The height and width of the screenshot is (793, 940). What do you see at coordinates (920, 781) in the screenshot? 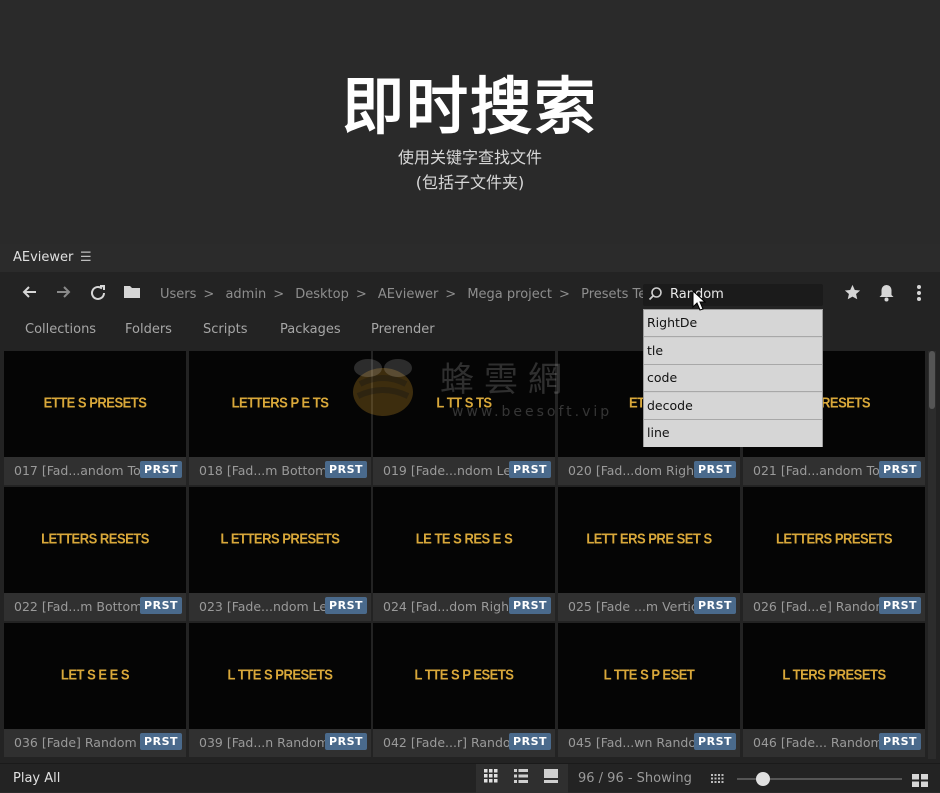
I see `large-grid-icon` at bounding box center [920, 781].